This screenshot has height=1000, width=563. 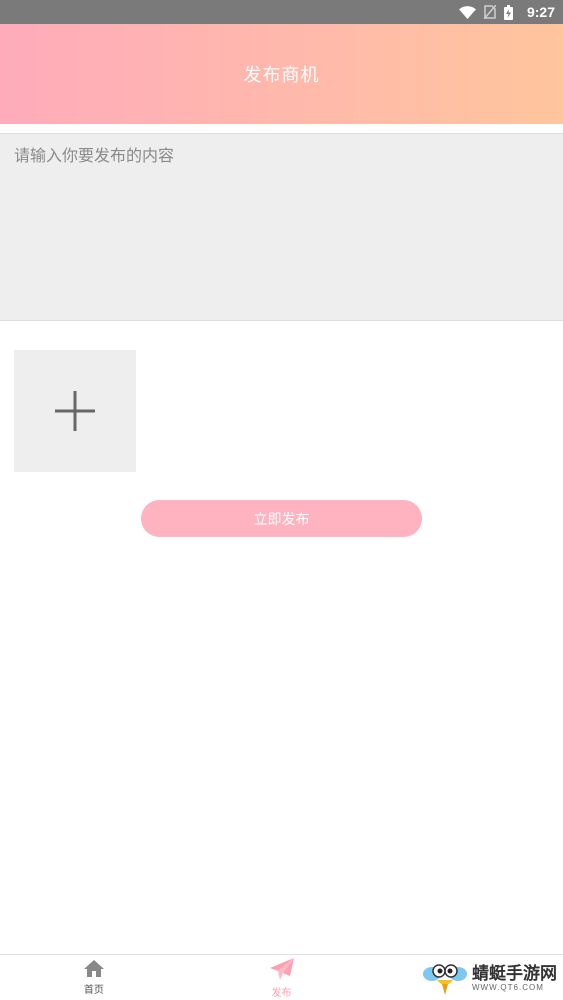 I want to click on watermark: 蜻蜓手游网 WWW.QT6.COM, so click(x=489, y=978).